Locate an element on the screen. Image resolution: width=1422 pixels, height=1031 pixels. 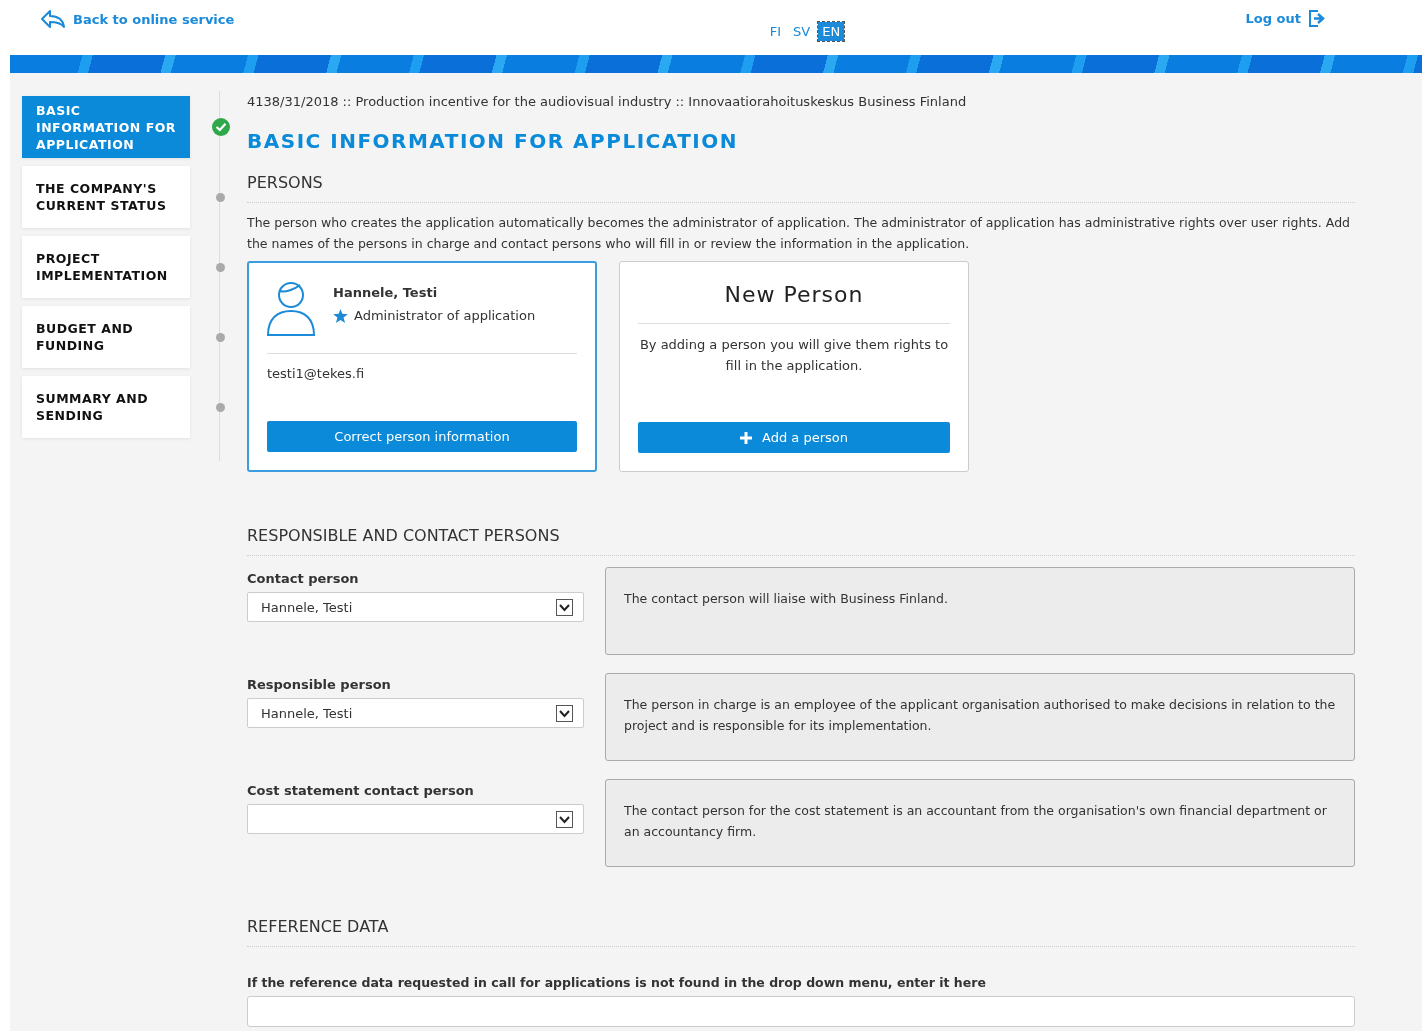
section-heading: REFERENCE DATA is located at coordinates (318, 926).